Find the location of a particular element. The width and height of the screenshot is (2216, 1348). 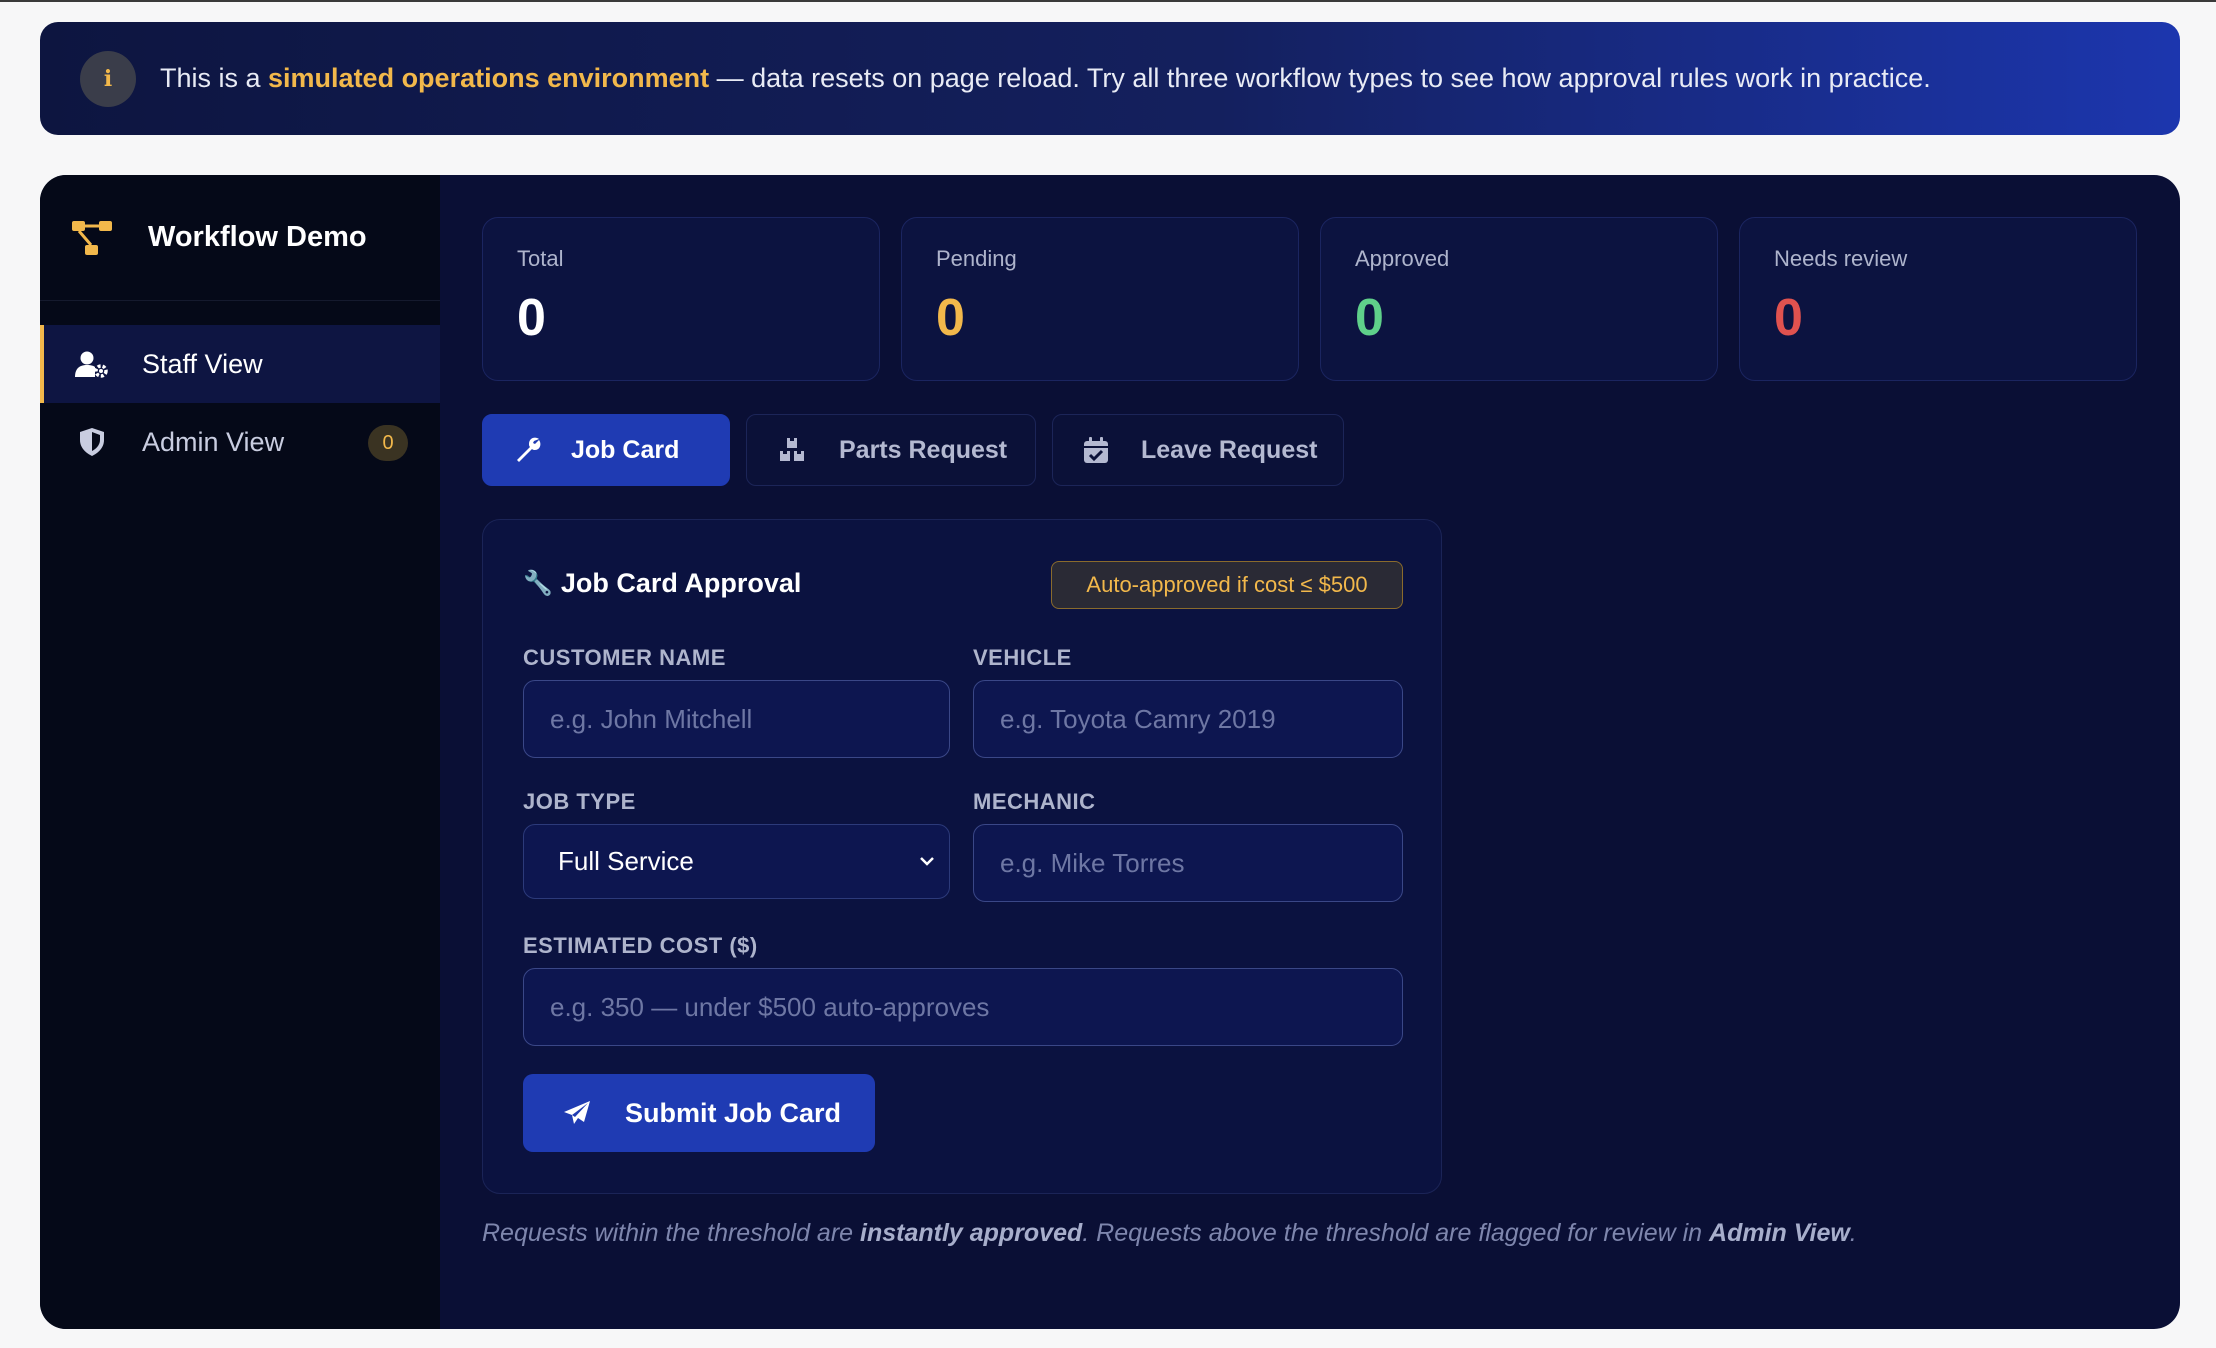

vehicle-label: VEHICLE is located at coordinates (1022, 657).